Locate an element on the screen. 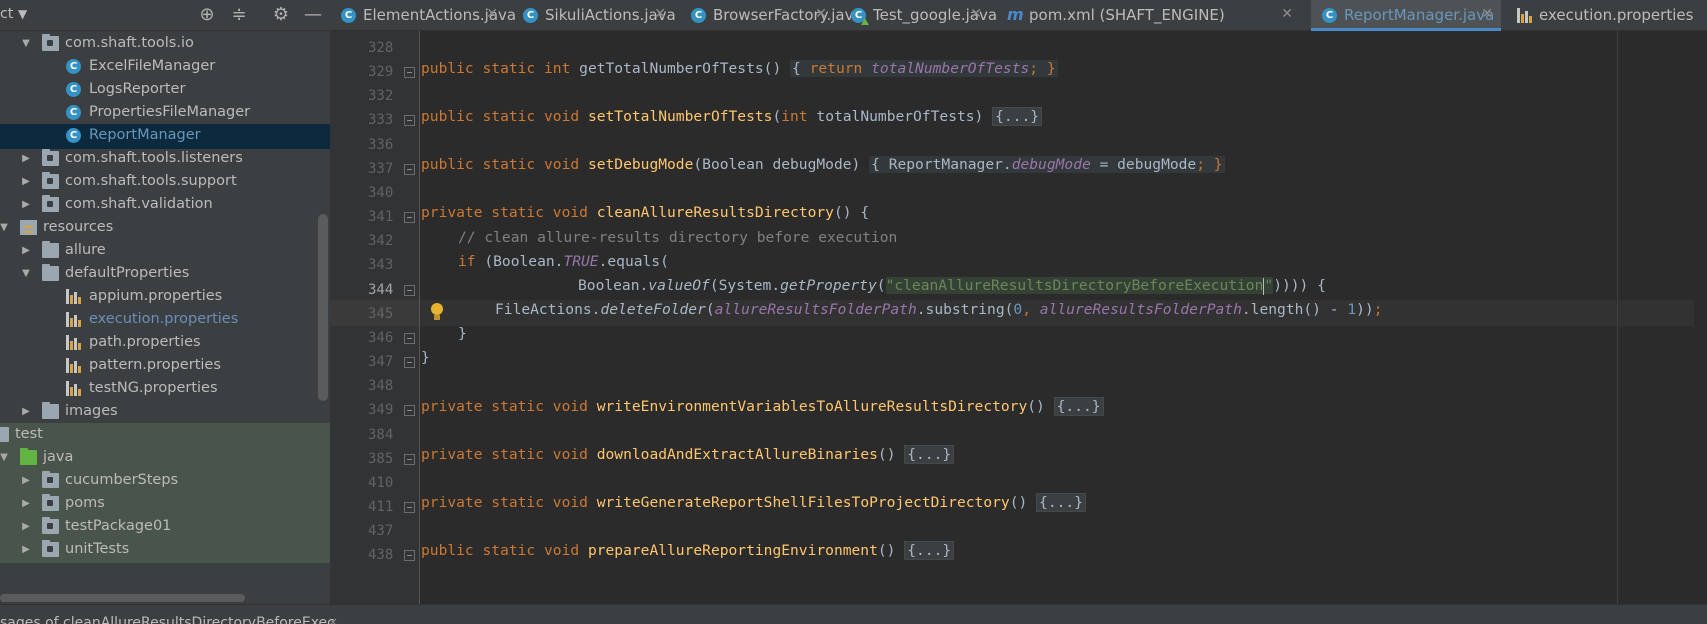  locate-icon: ⊕ is located at coordinates (207, 15).